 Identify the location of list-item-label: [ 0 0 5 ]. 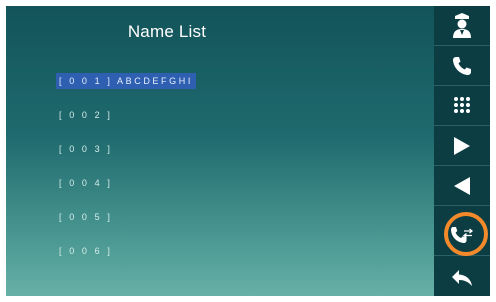
(86, 217).